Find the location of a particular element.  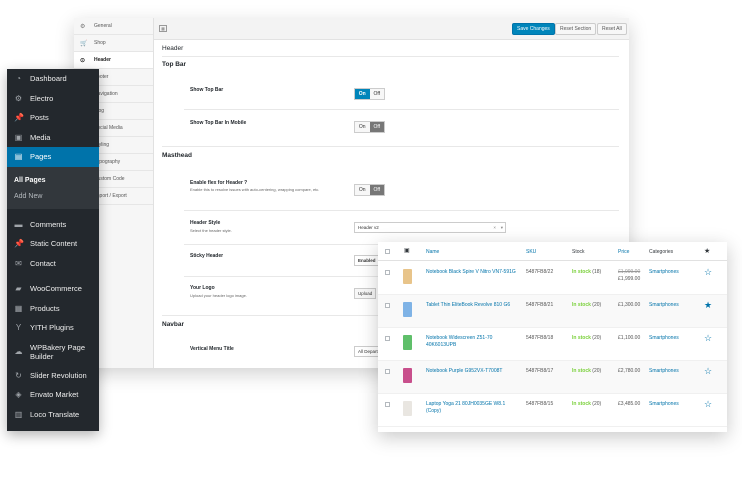

save-changes-button: Save Changes is located at coordinates (533, 29).